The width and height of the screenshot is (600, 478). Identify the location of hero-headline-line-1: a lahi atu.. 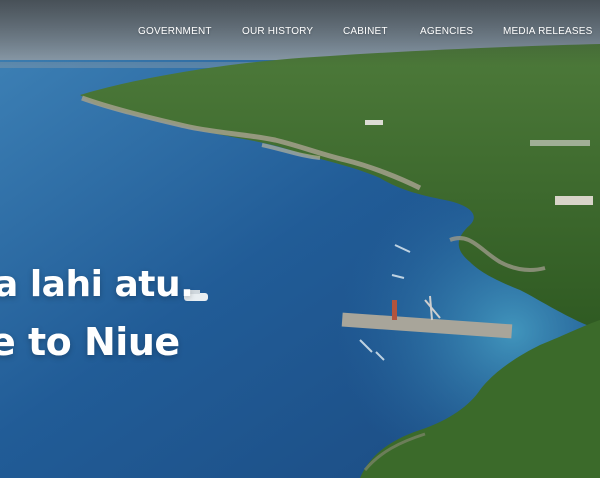
(97, 284).